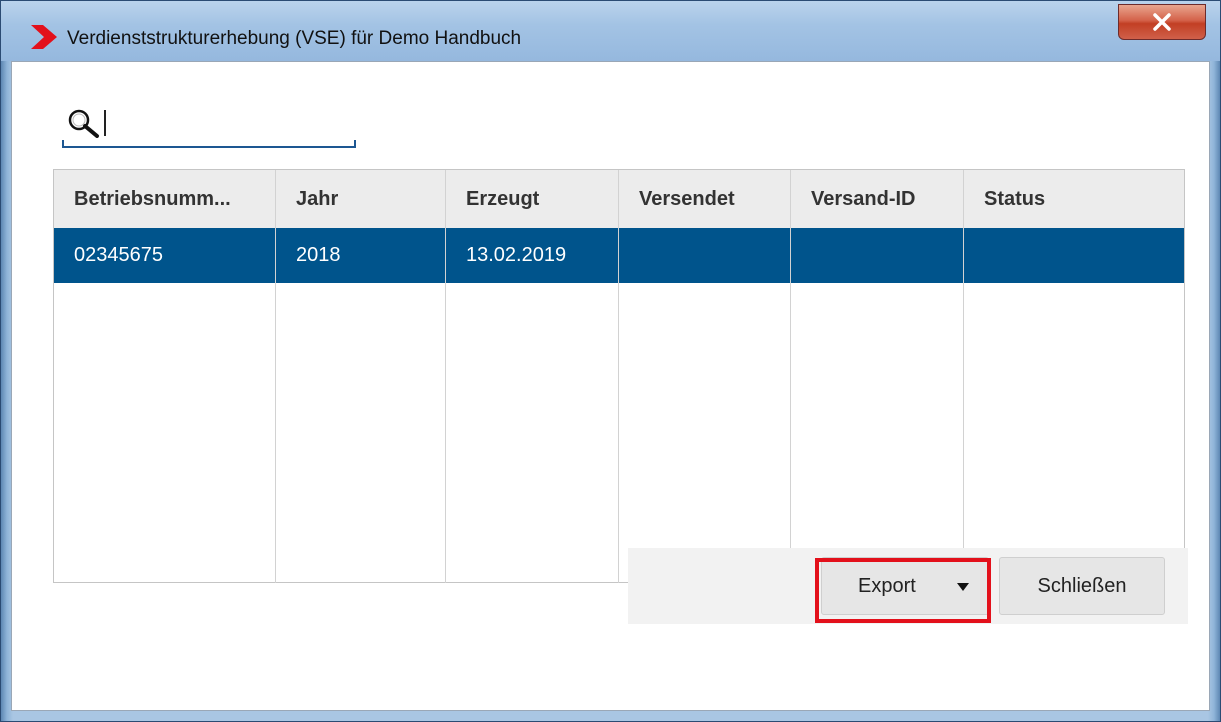  I want to click on cell-erzeugt: 13.02.2019, so click(532, 255).